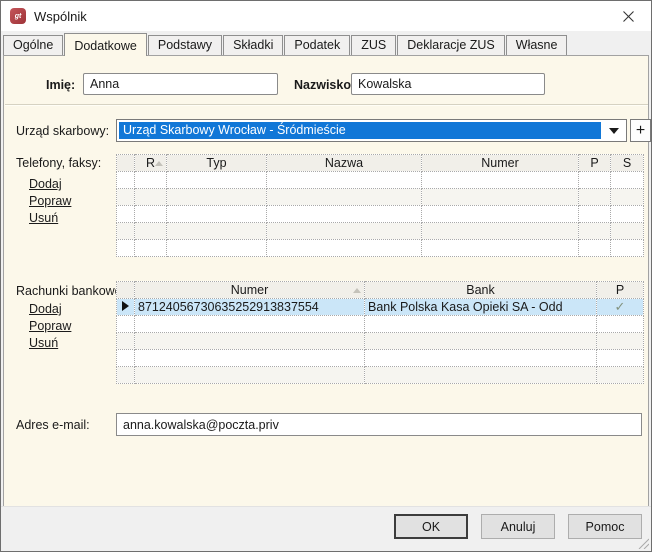 The width and height of the screenshot is (652, 552). Describe the element at coordinates (71, 291) in the screenshot. I see `bank-section-label: Rachunki bankowe:` at that location.